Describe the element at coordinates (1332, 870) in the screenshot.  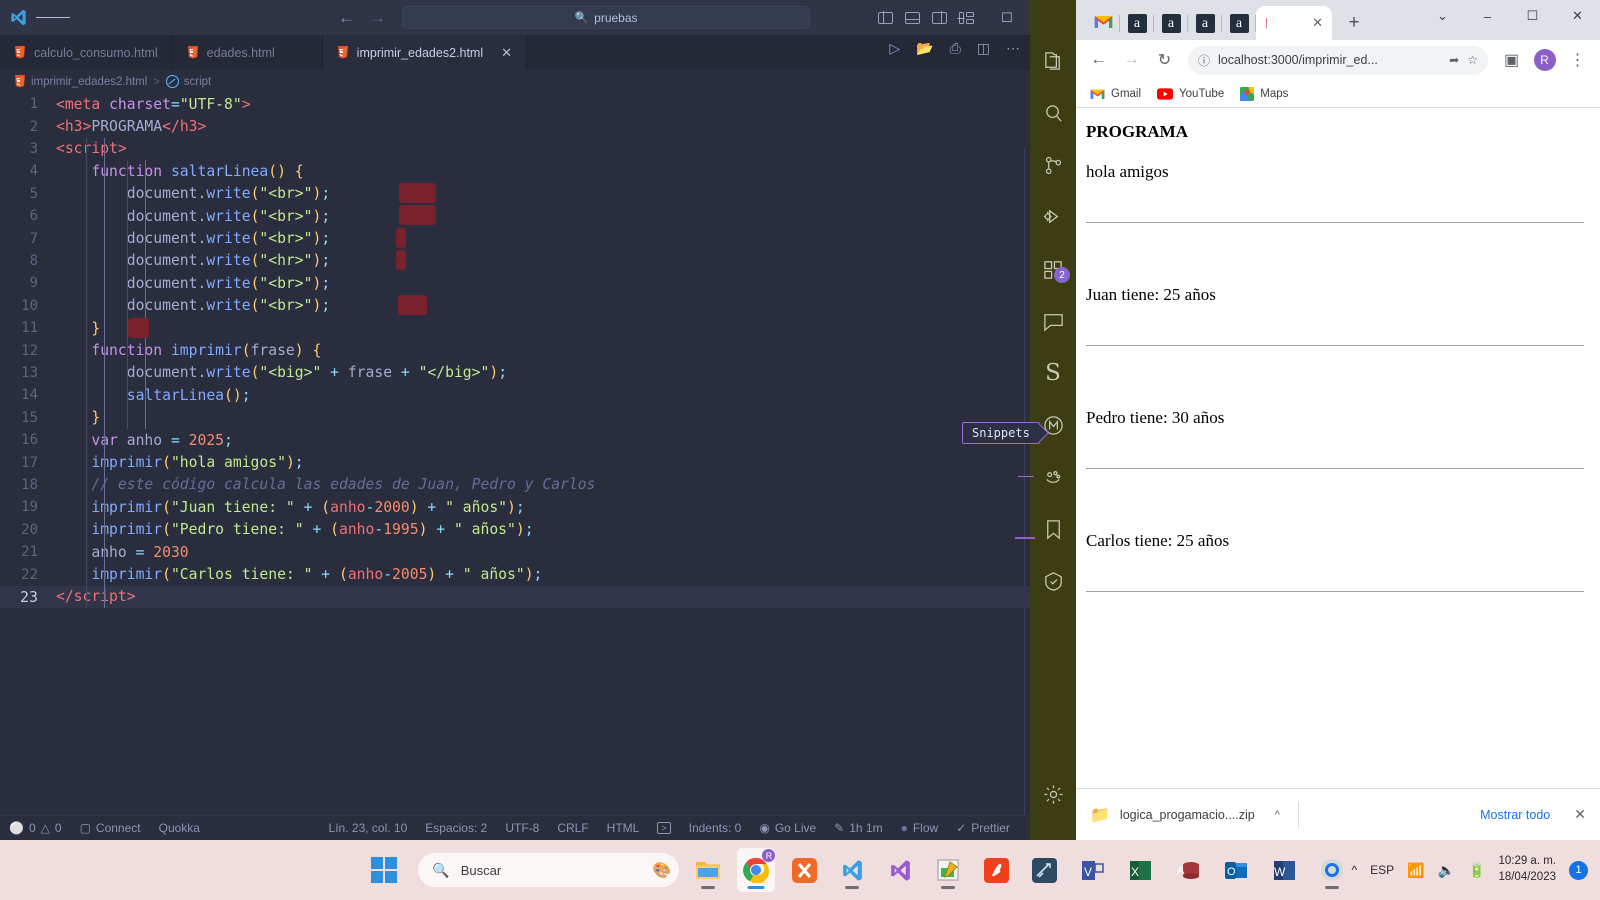
I see `taskbar-app-settings` at that location.